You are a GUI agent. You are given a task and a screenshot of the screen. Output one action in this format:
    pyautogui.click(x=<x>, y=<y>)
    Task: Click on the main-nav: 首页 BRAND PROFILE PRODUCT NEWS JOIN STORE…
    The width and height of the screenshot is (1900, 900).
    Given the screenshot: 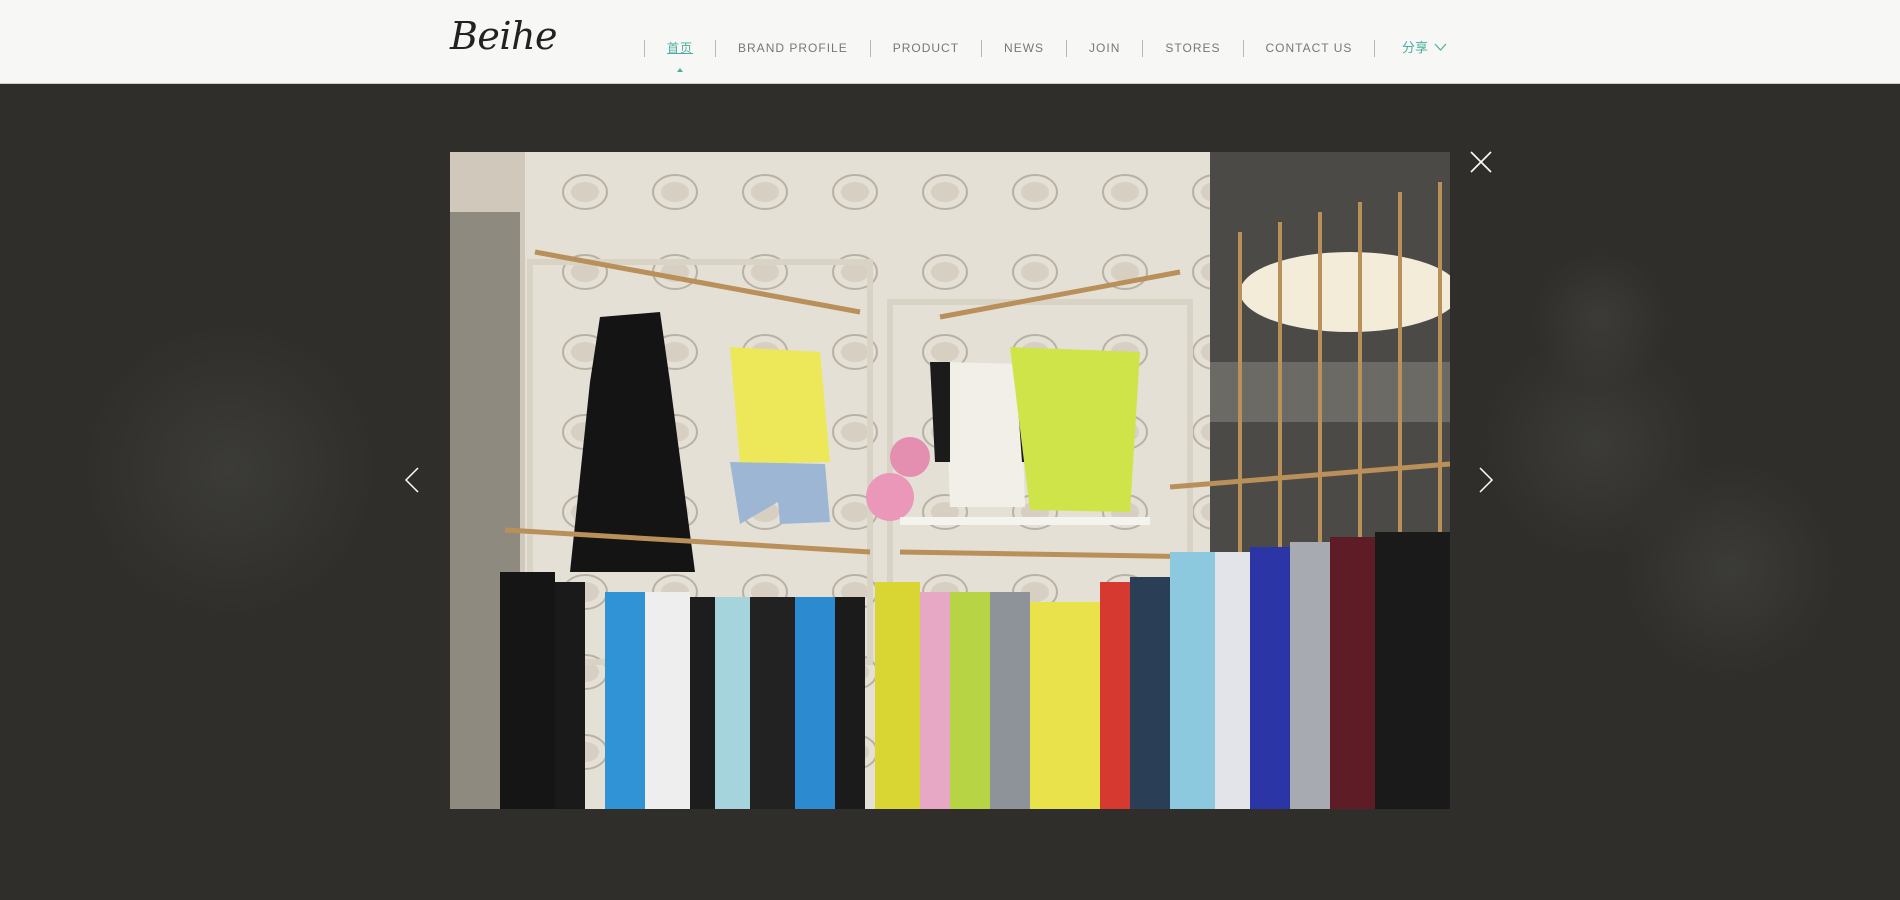 What is the action you would take?
    pyautogui.click(x=1010, y=48)
    